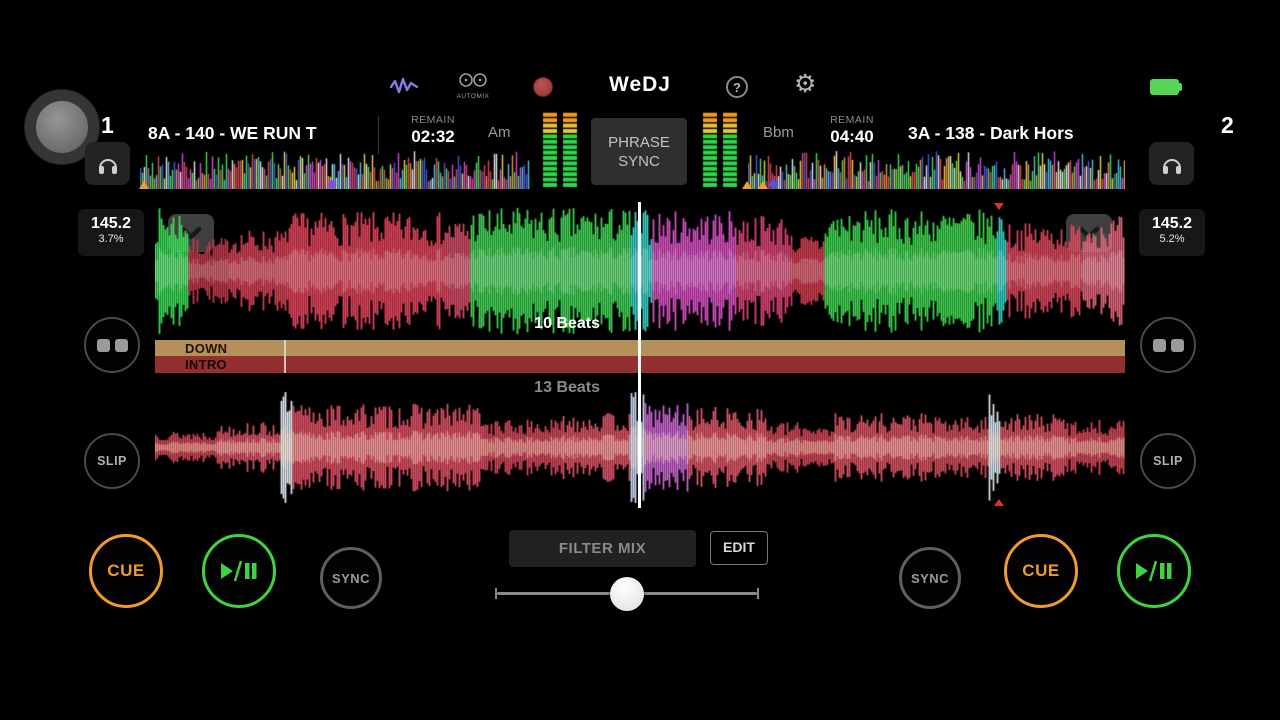 The image size is (1280, 720). Describe the element at coordinates (739, 548) in the screenshot. I see `edit-button: EDIT` at that location.